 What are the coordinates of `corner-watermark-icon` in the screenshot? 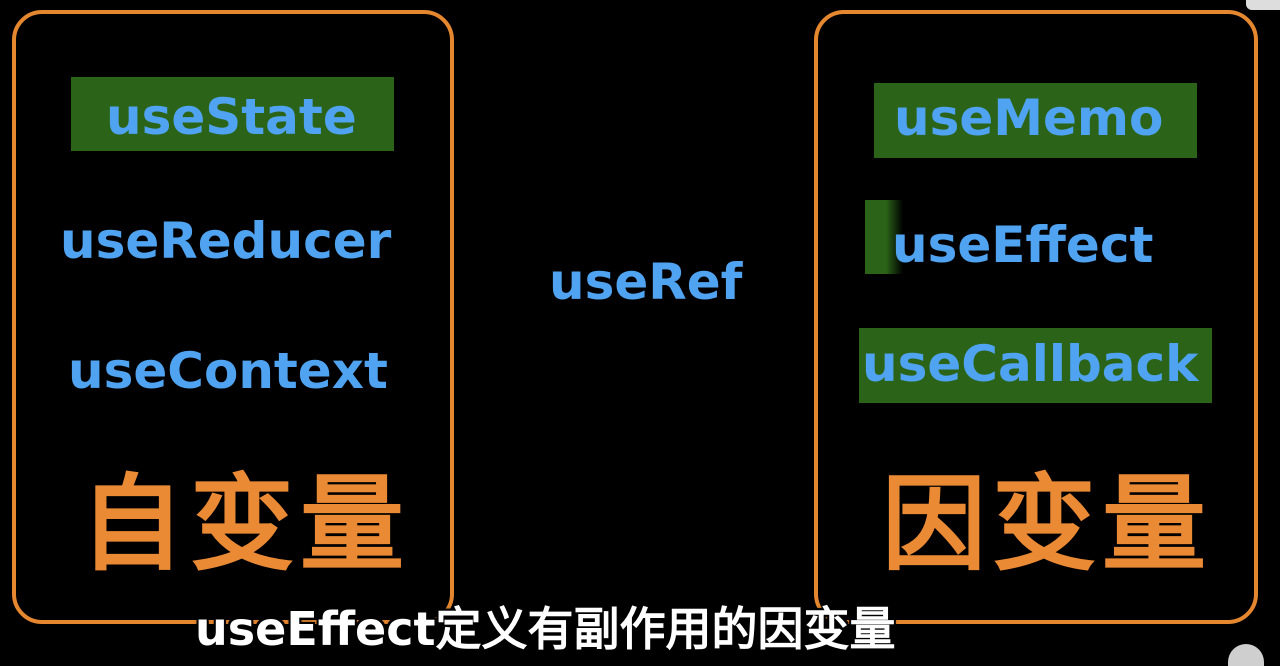 It's located at (1263, 5).